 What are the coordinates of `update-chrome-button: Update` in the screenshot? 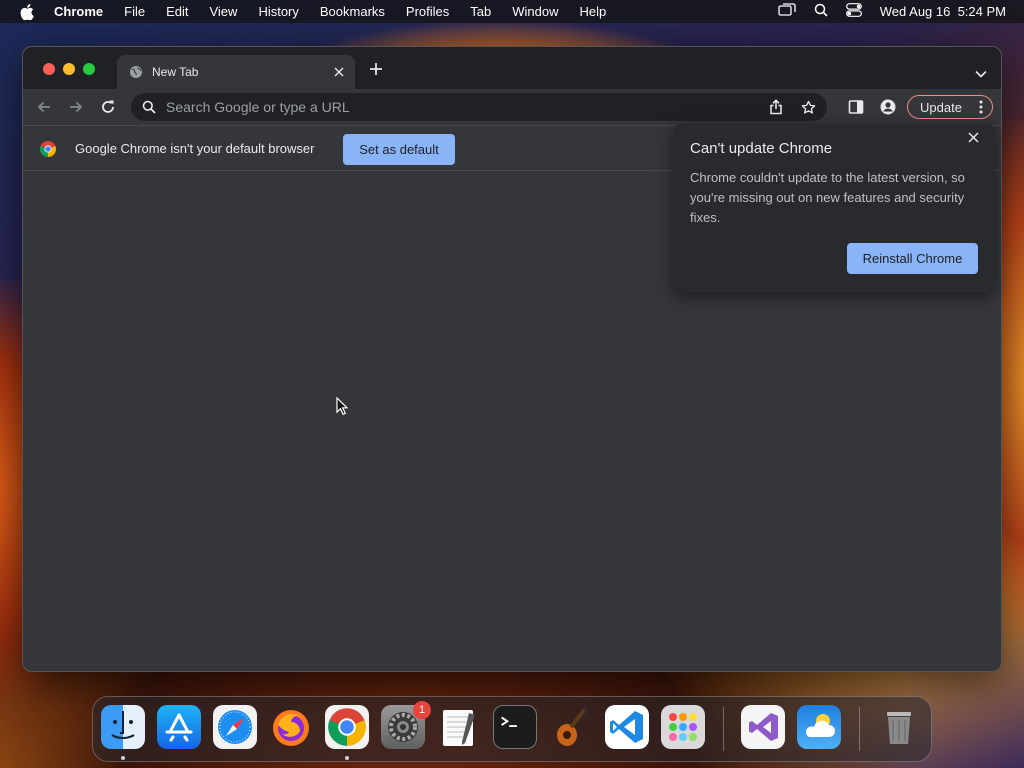 It's located at (950, 107).